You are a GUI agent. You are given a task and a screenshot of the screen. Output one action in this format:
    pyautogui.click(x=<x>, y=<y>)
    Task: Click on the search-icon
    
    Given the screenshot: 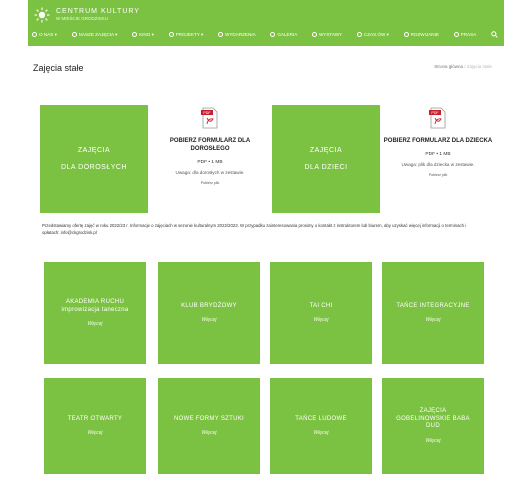 What is the action you would take?
    pyautogui.click(x=494, y=34)
    